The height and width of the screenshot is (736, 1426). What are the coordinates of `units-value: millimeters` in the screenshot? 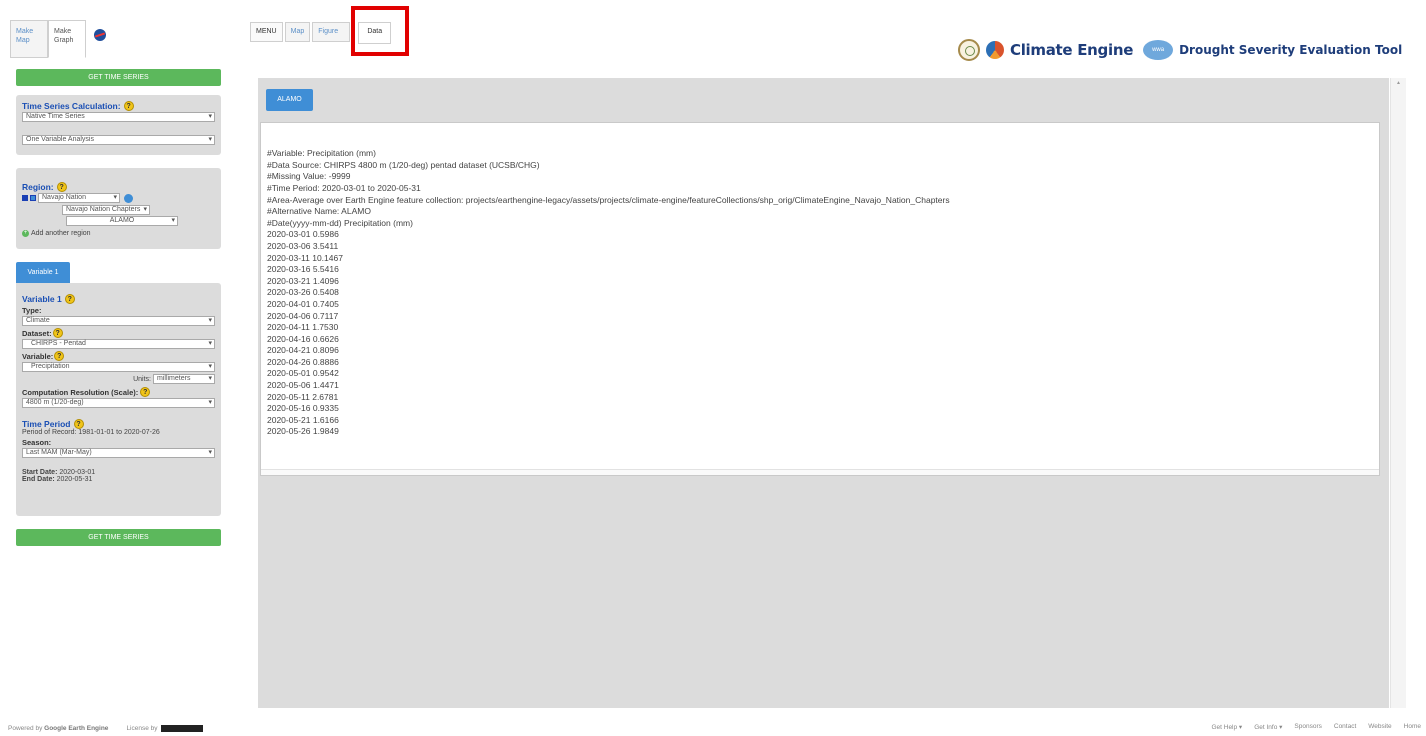 It's located at (174, 378).